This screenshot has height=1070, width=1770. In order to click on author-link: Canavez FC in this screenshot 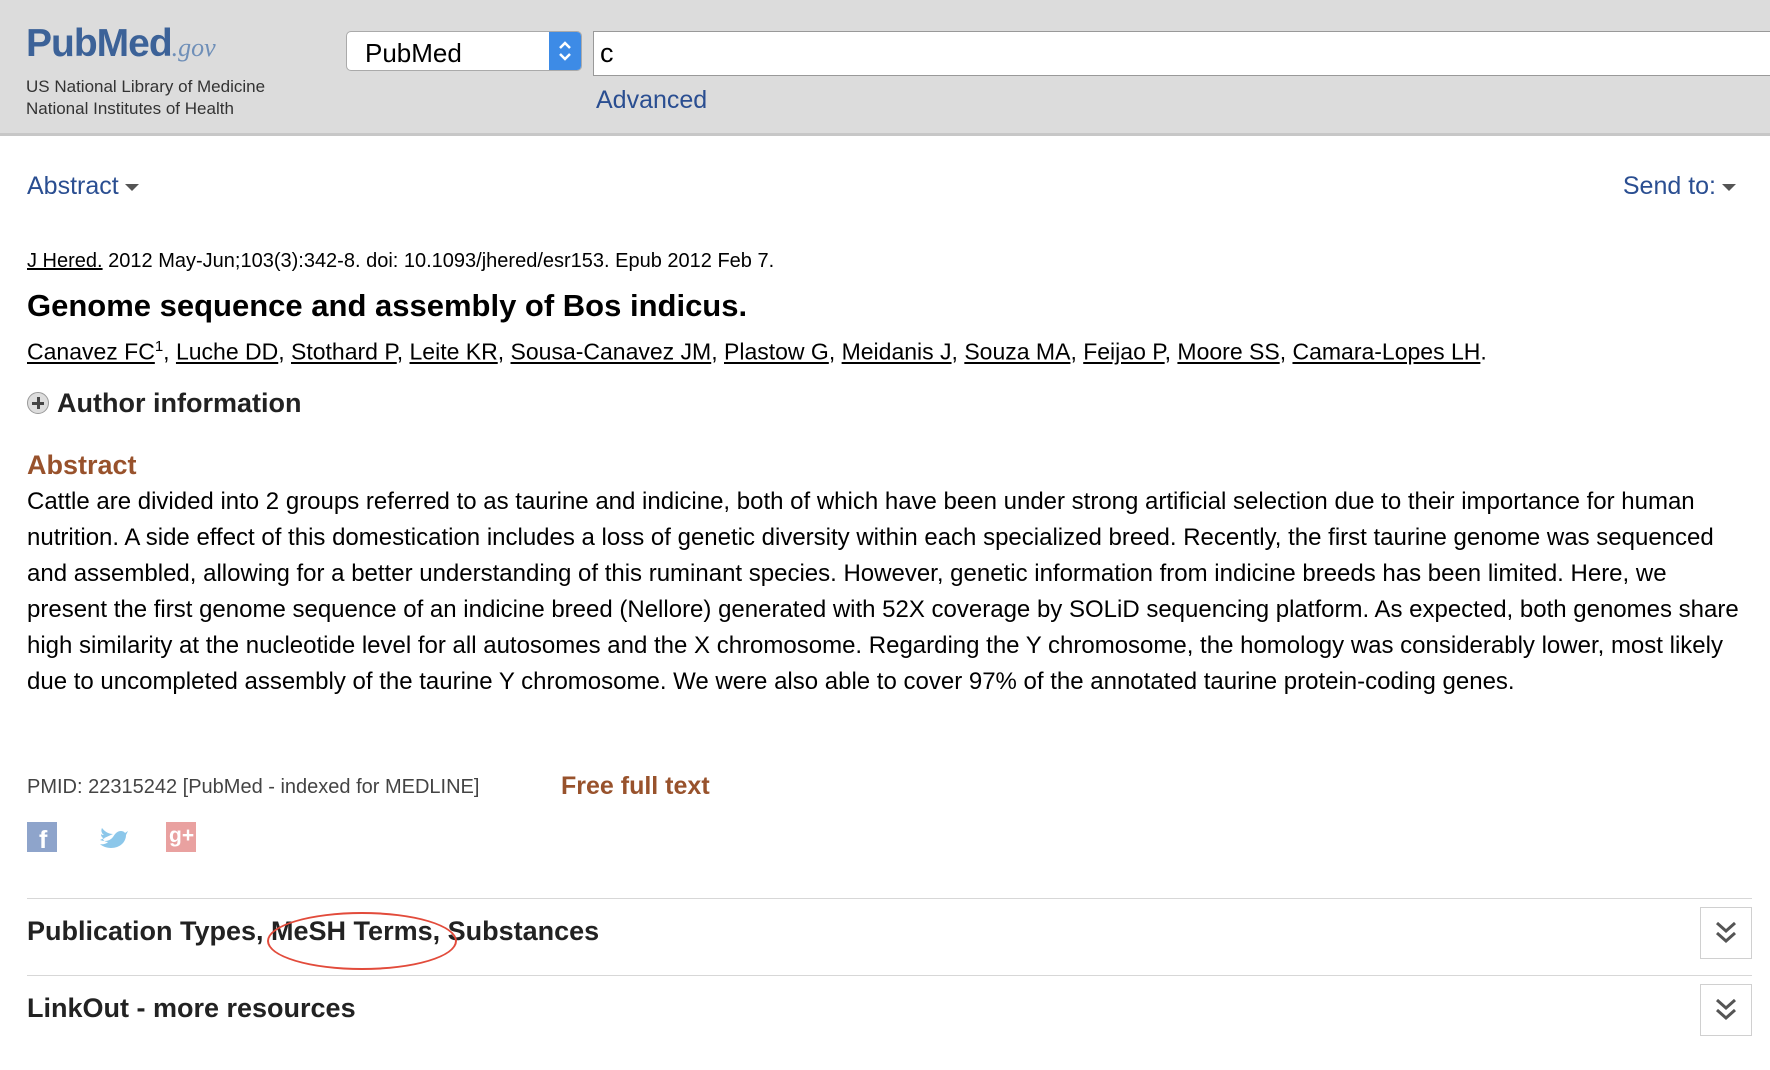, I will do `click(91, 352)`.